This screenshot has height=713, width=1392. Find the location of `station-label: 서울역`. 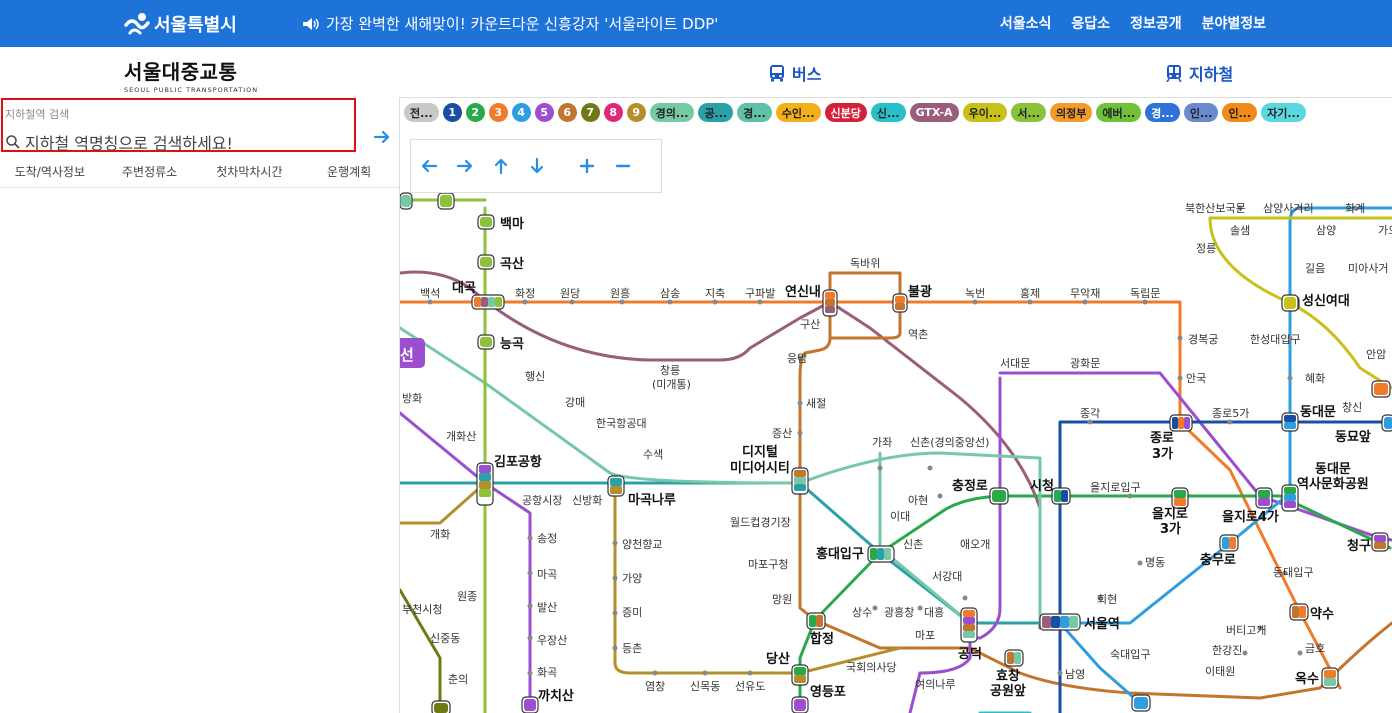

station-label: 서울역 is located at coordinates (1102, 624).